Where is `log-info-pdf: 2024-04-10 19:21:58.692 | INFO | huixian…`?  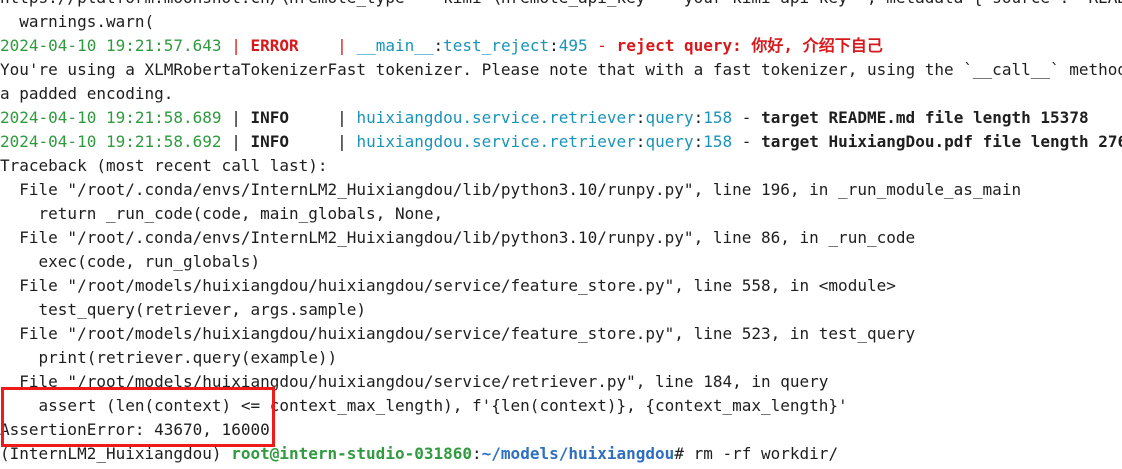
log-info-pdf: 2024-04-10 19:21:58.692 | INFO | huixian… is located at coordinates (561, 142).